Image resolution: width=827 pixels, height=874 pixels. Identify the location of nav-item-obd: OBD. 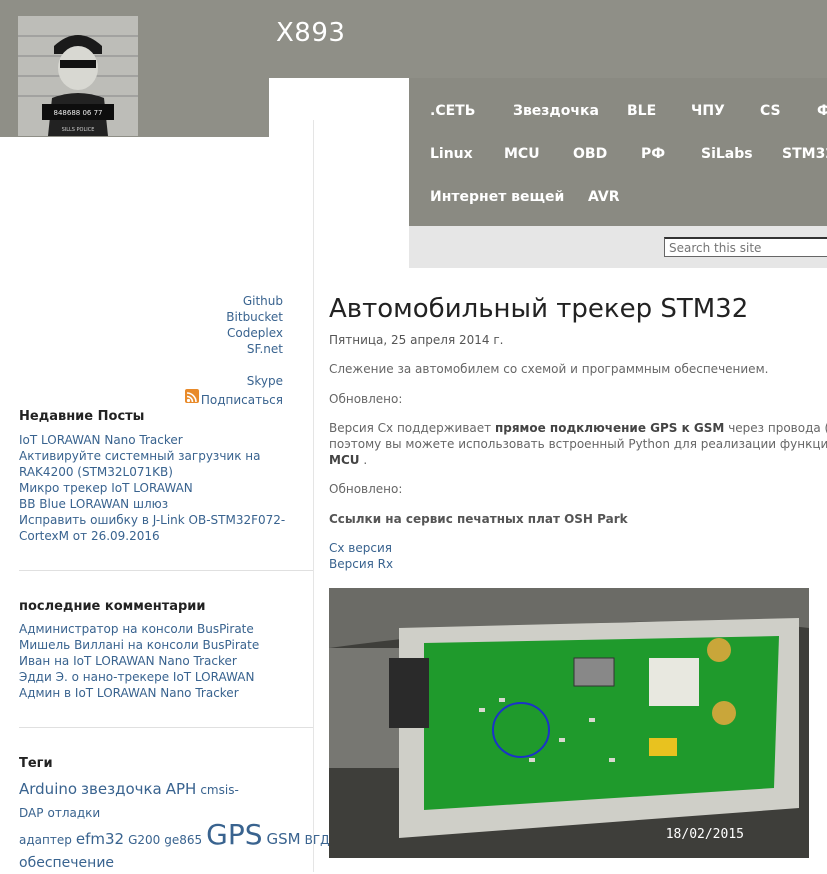
(590, 154).